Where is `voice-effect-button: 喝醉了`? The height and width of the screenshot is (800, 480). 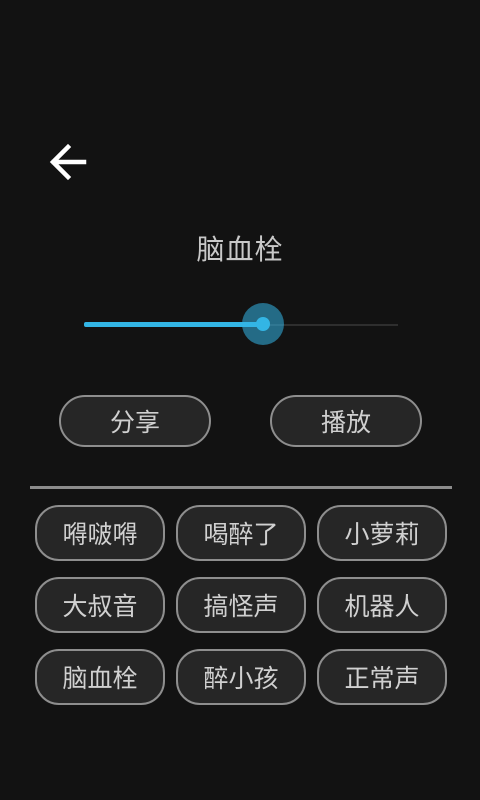
voice-effect-button: 喝醉了 is located at coordinates (241, 533).